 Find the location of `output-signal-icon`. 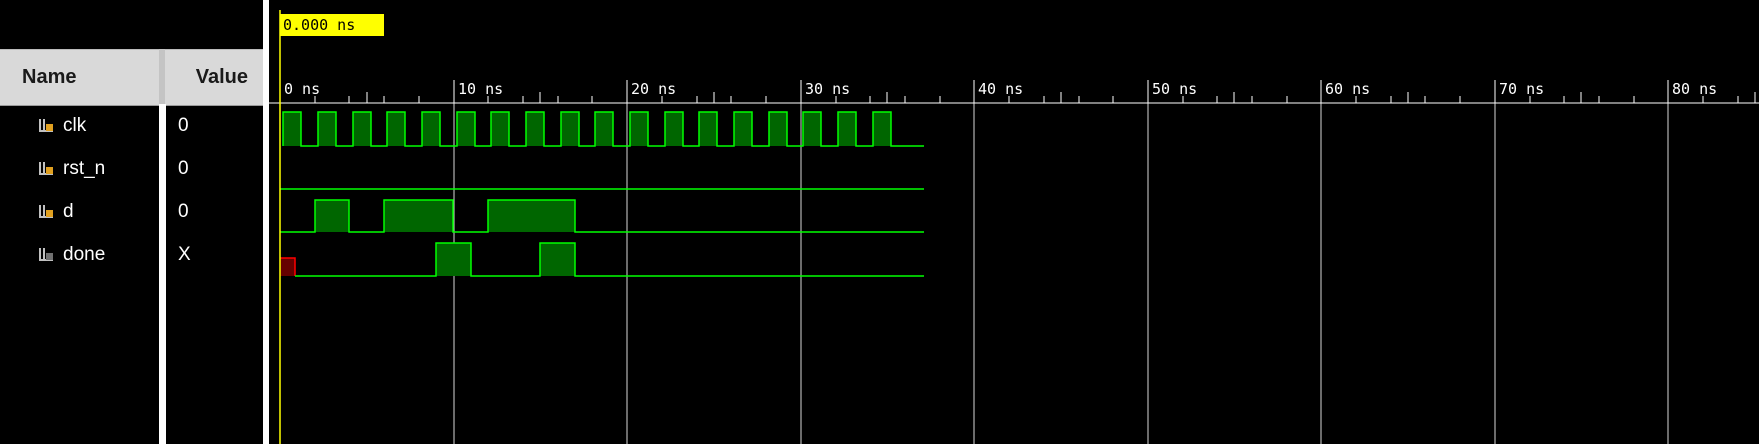

output-signal-icon is located at coordinates (46, 254).